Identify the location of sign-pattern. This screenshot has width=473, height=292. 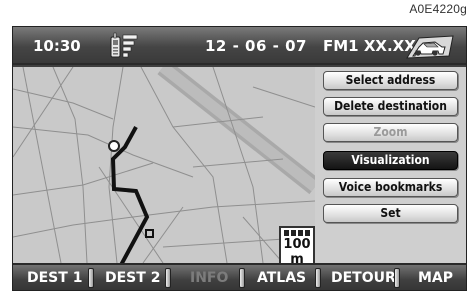
(297, 233).